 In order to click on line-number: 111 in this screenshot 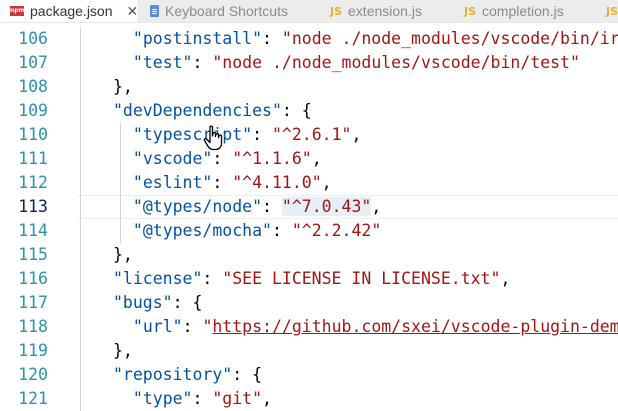, I will do `click(33, 158)`.